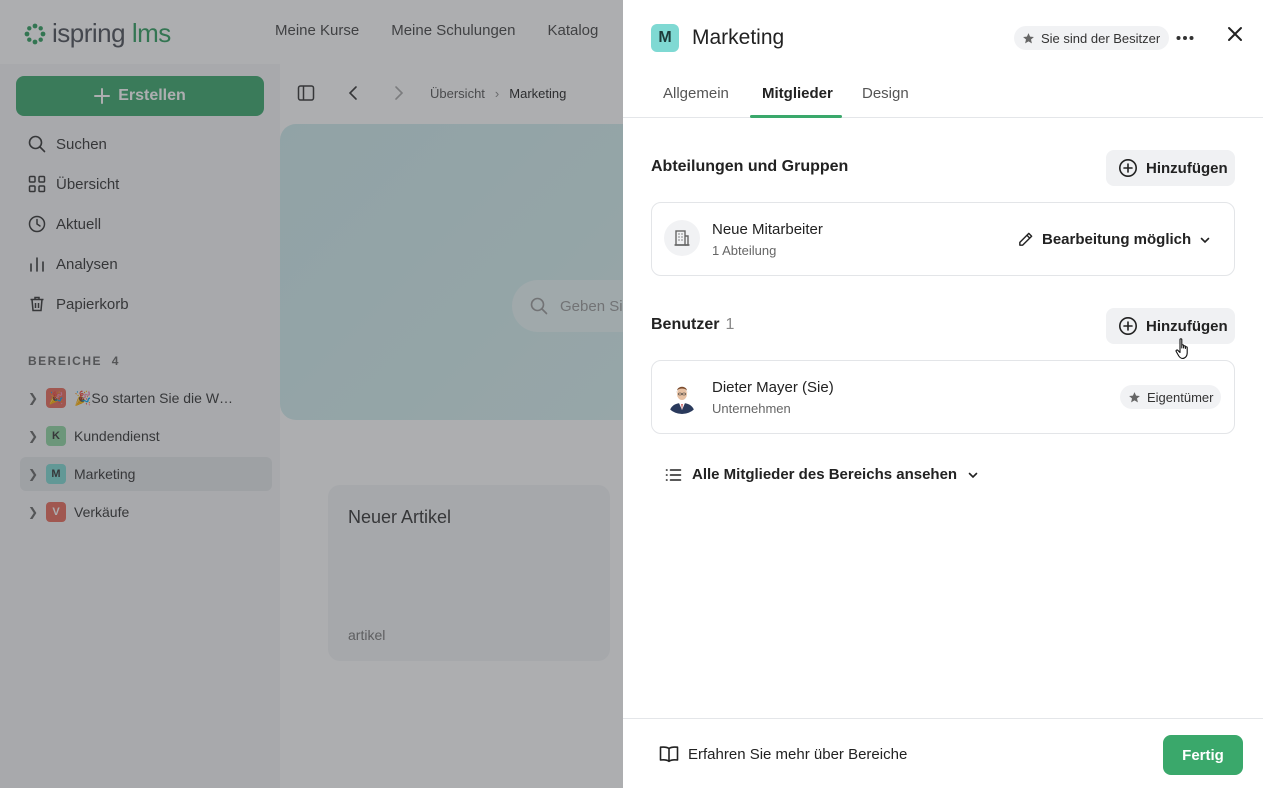  What do you see at coordinates (767, 229) in the screenshot?
I see `group-name: Neue Mitarbeiter` at bounding box center [767, 229].